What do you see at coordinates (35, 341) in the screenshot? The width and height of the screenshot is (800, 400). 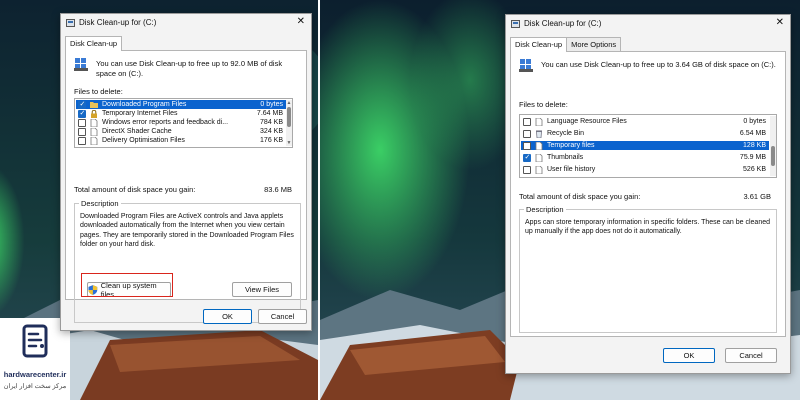 I see `hardwarecenter-logo-icon` at bounding box center [35, 341].